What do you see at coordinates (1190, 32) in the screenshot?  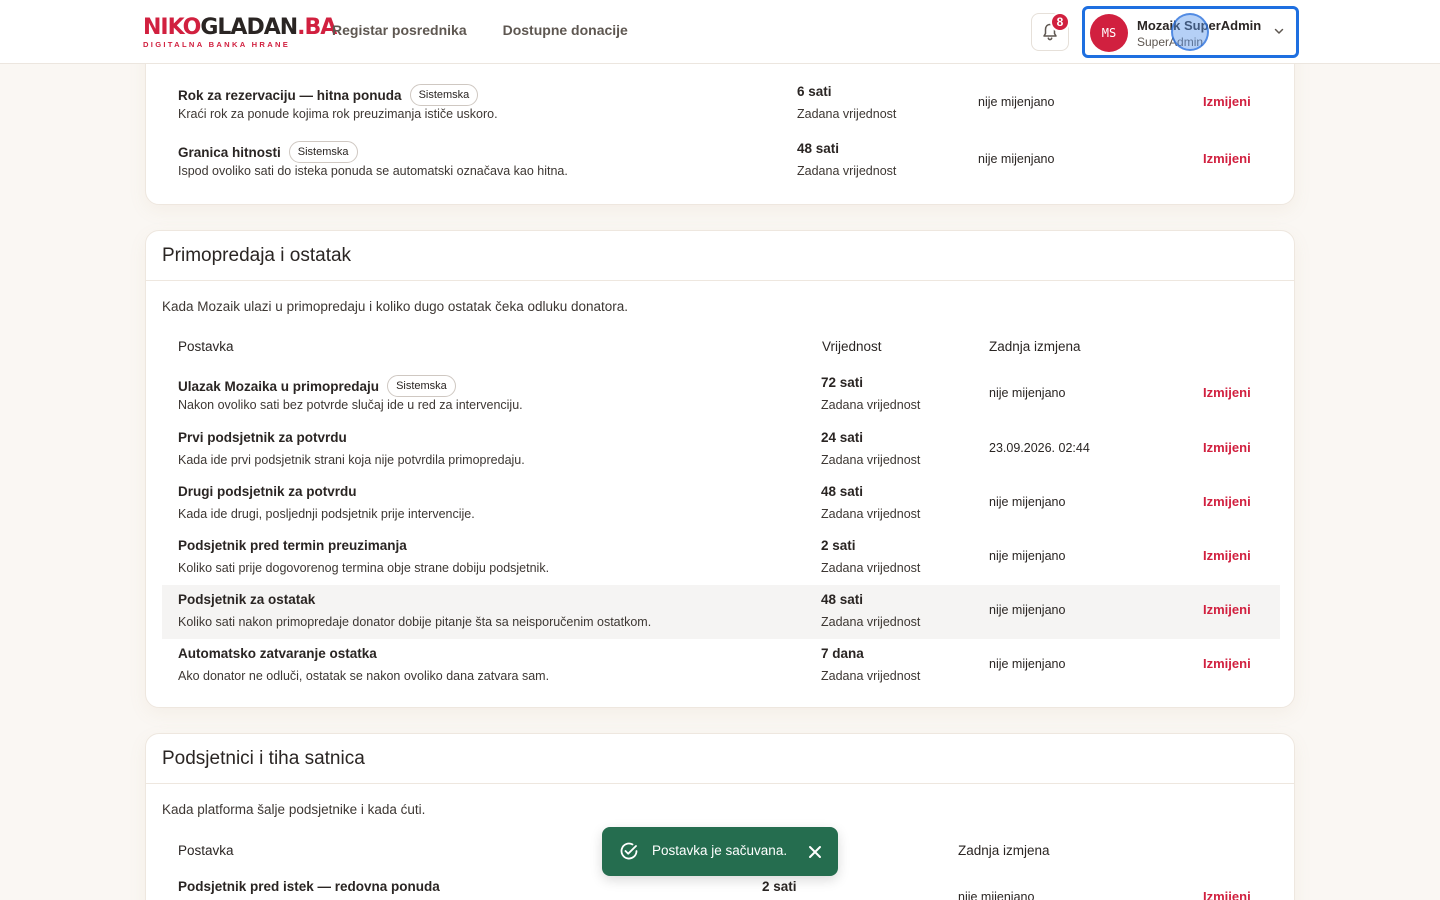 I see `pointer-indicator` at bounding box center [1190, 32].